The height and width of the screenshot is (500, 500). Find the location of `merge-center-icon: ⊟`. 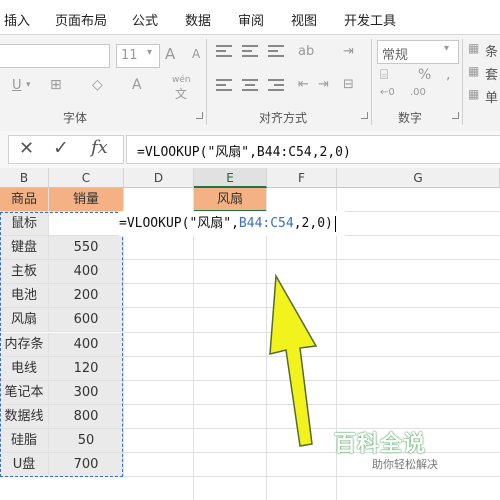

merge-center-icon: ⊟ is located at coordinates (348, 84).